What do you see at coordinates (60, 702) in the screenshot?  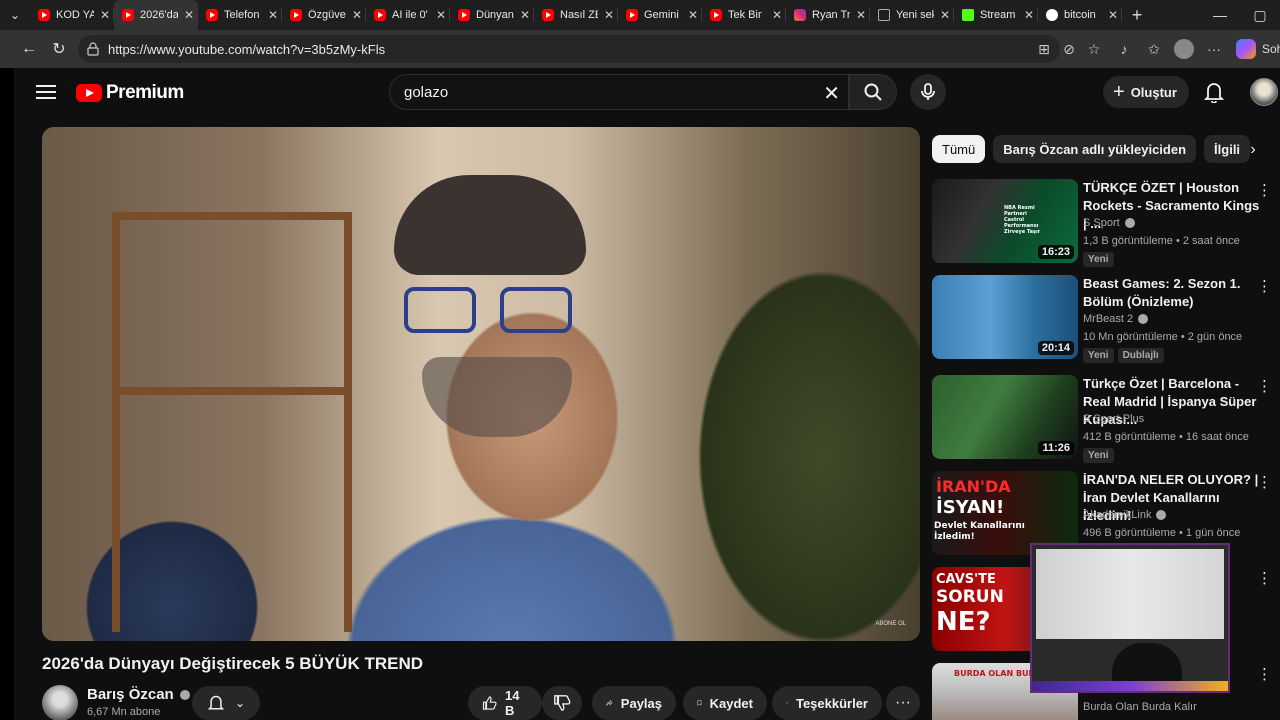 I see `channel-avatar` at bounding box center [60, 702].